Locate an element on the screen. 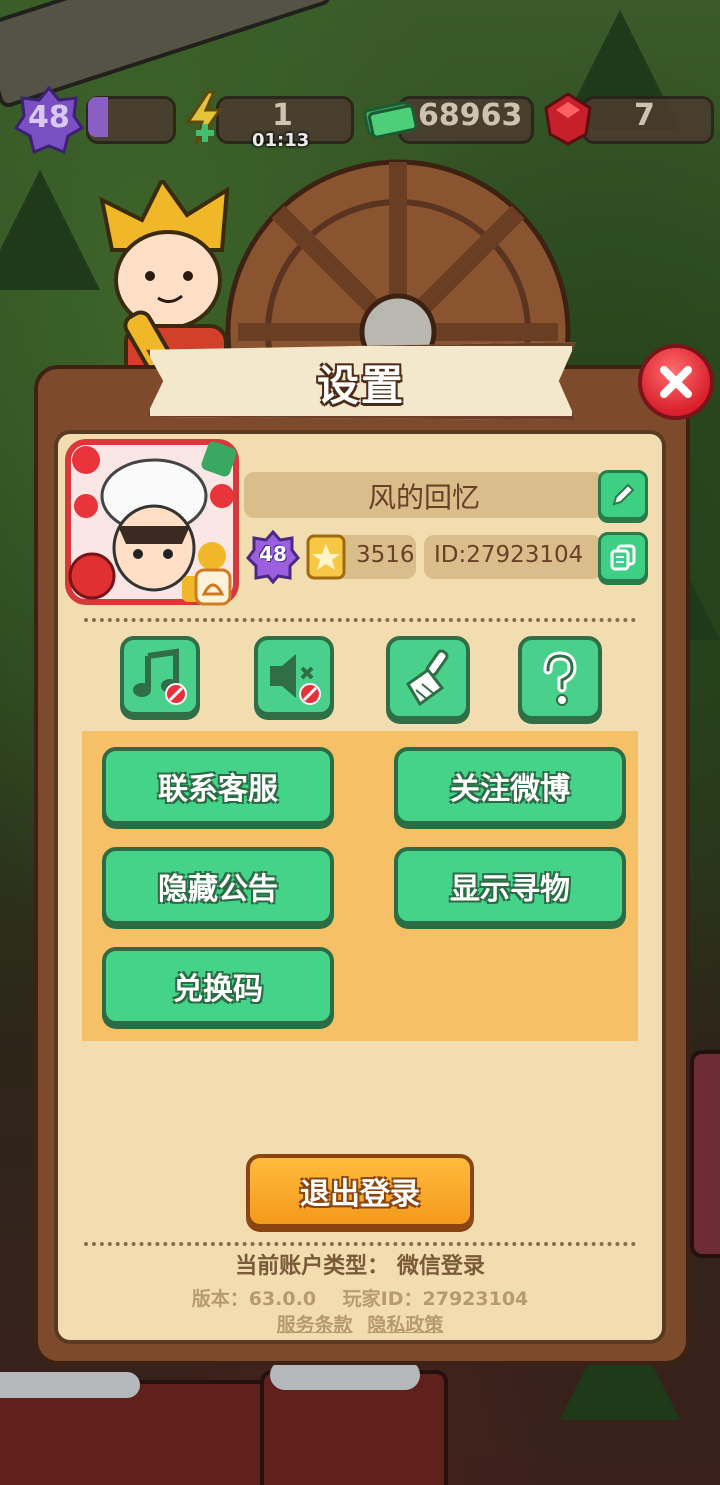 The width and height of the screenshot is (720, 1485). card-count: 3516 is located at coordinates (385, 555).